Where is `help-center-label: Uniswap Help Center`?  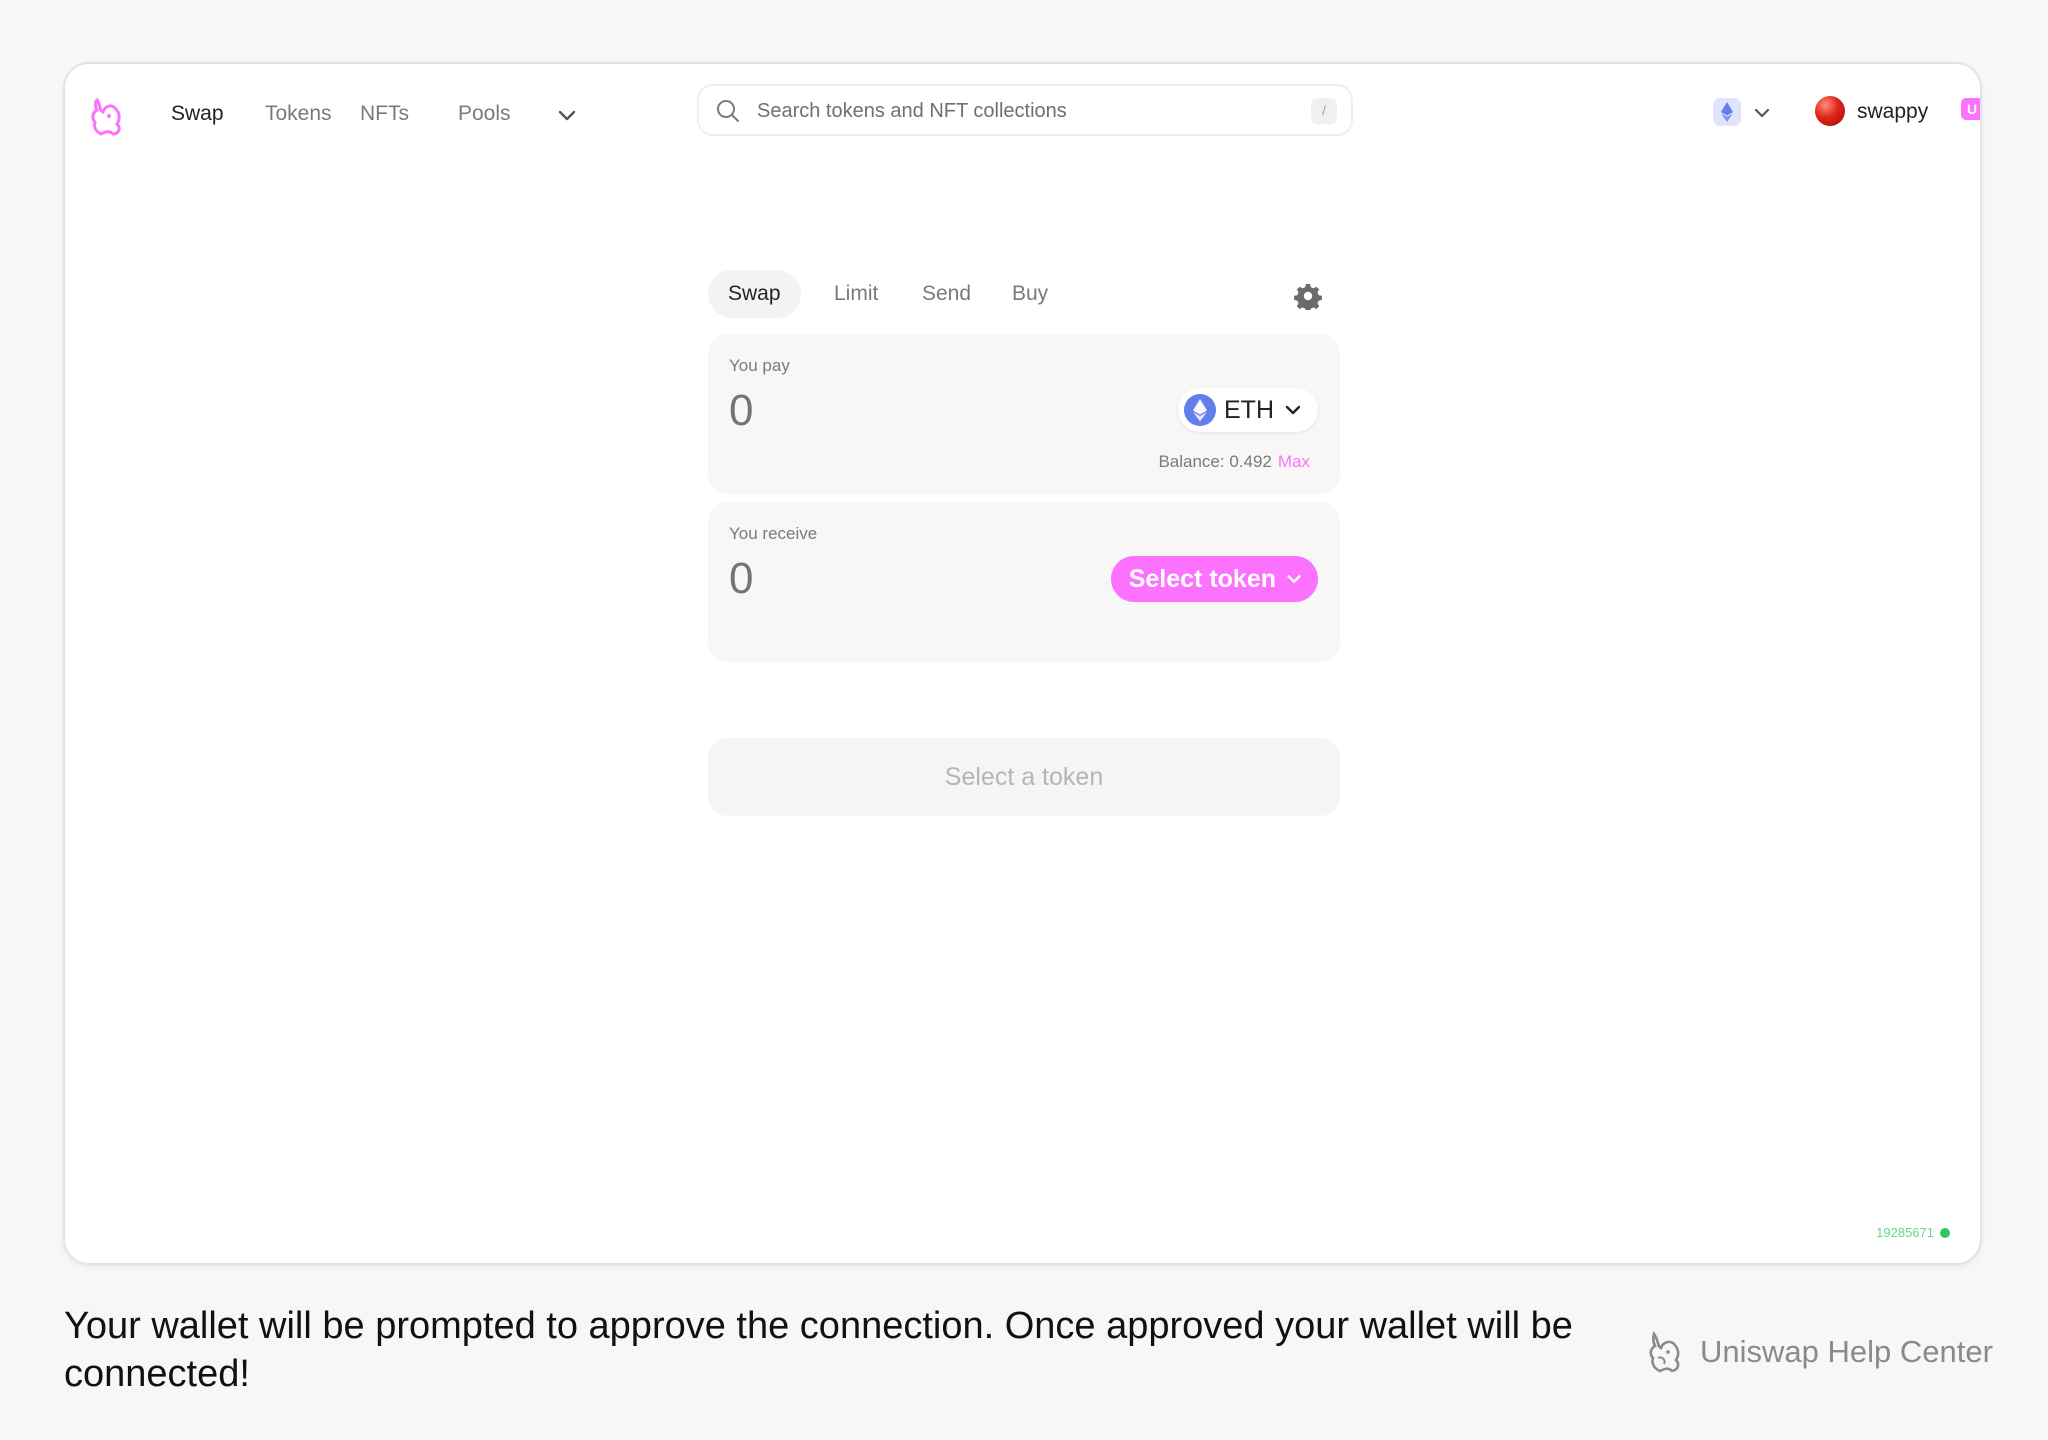
help-center-label: Uniswap Help Center is located at coordinates (1846, 1351).